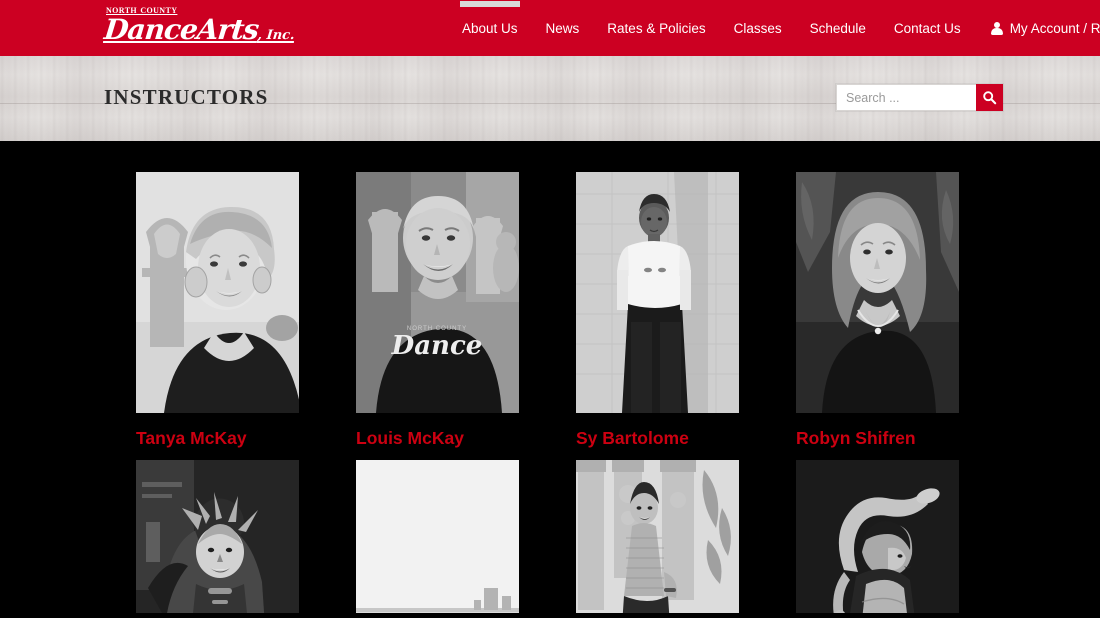  I want to click on nav-item-rates-policies: Rates & Policies, so click(656, 28).